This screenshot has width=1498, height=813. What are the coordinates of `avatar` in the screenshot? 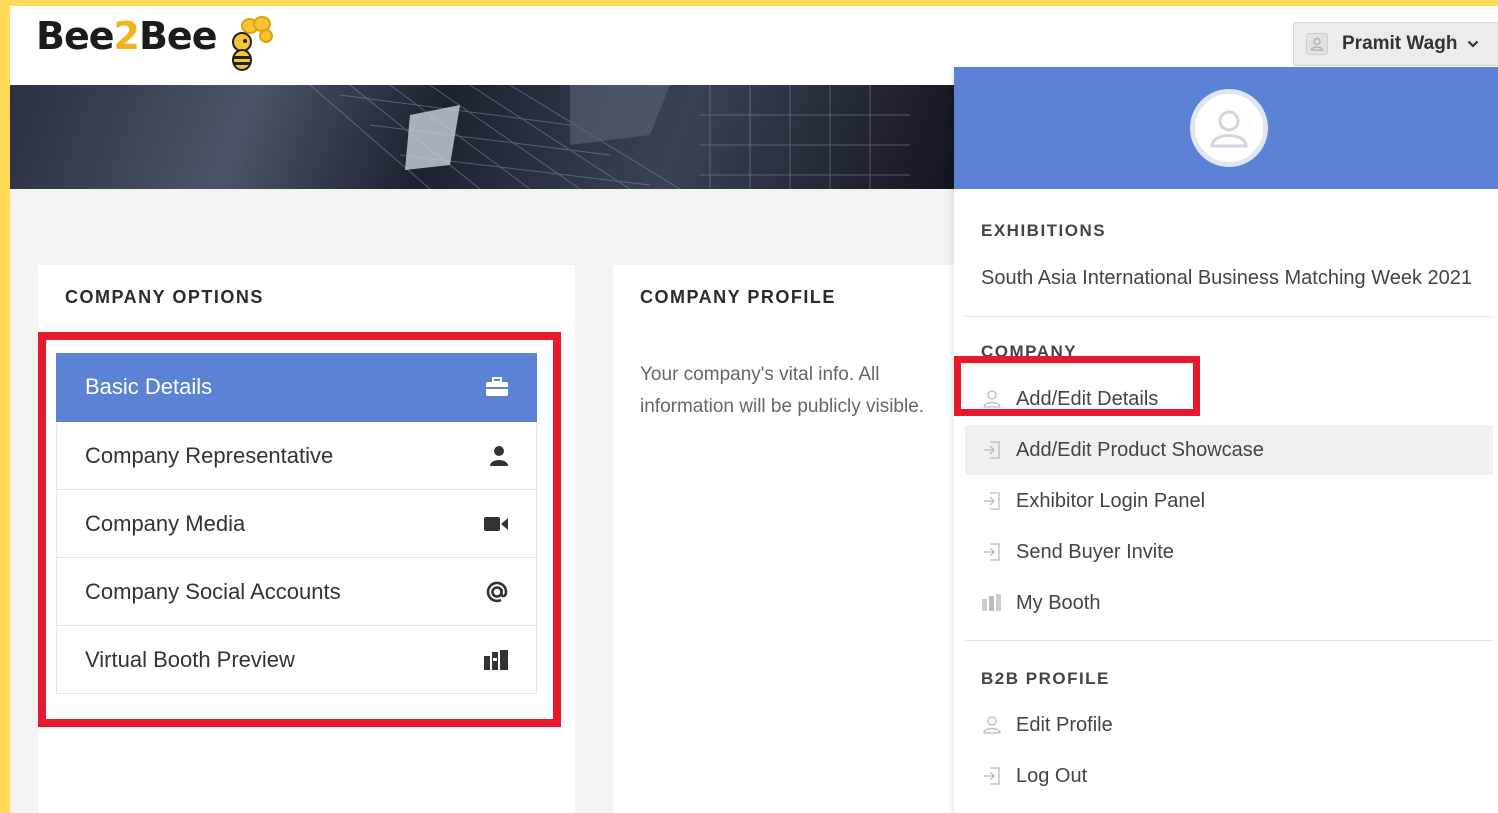 It's located at (1317, 44).